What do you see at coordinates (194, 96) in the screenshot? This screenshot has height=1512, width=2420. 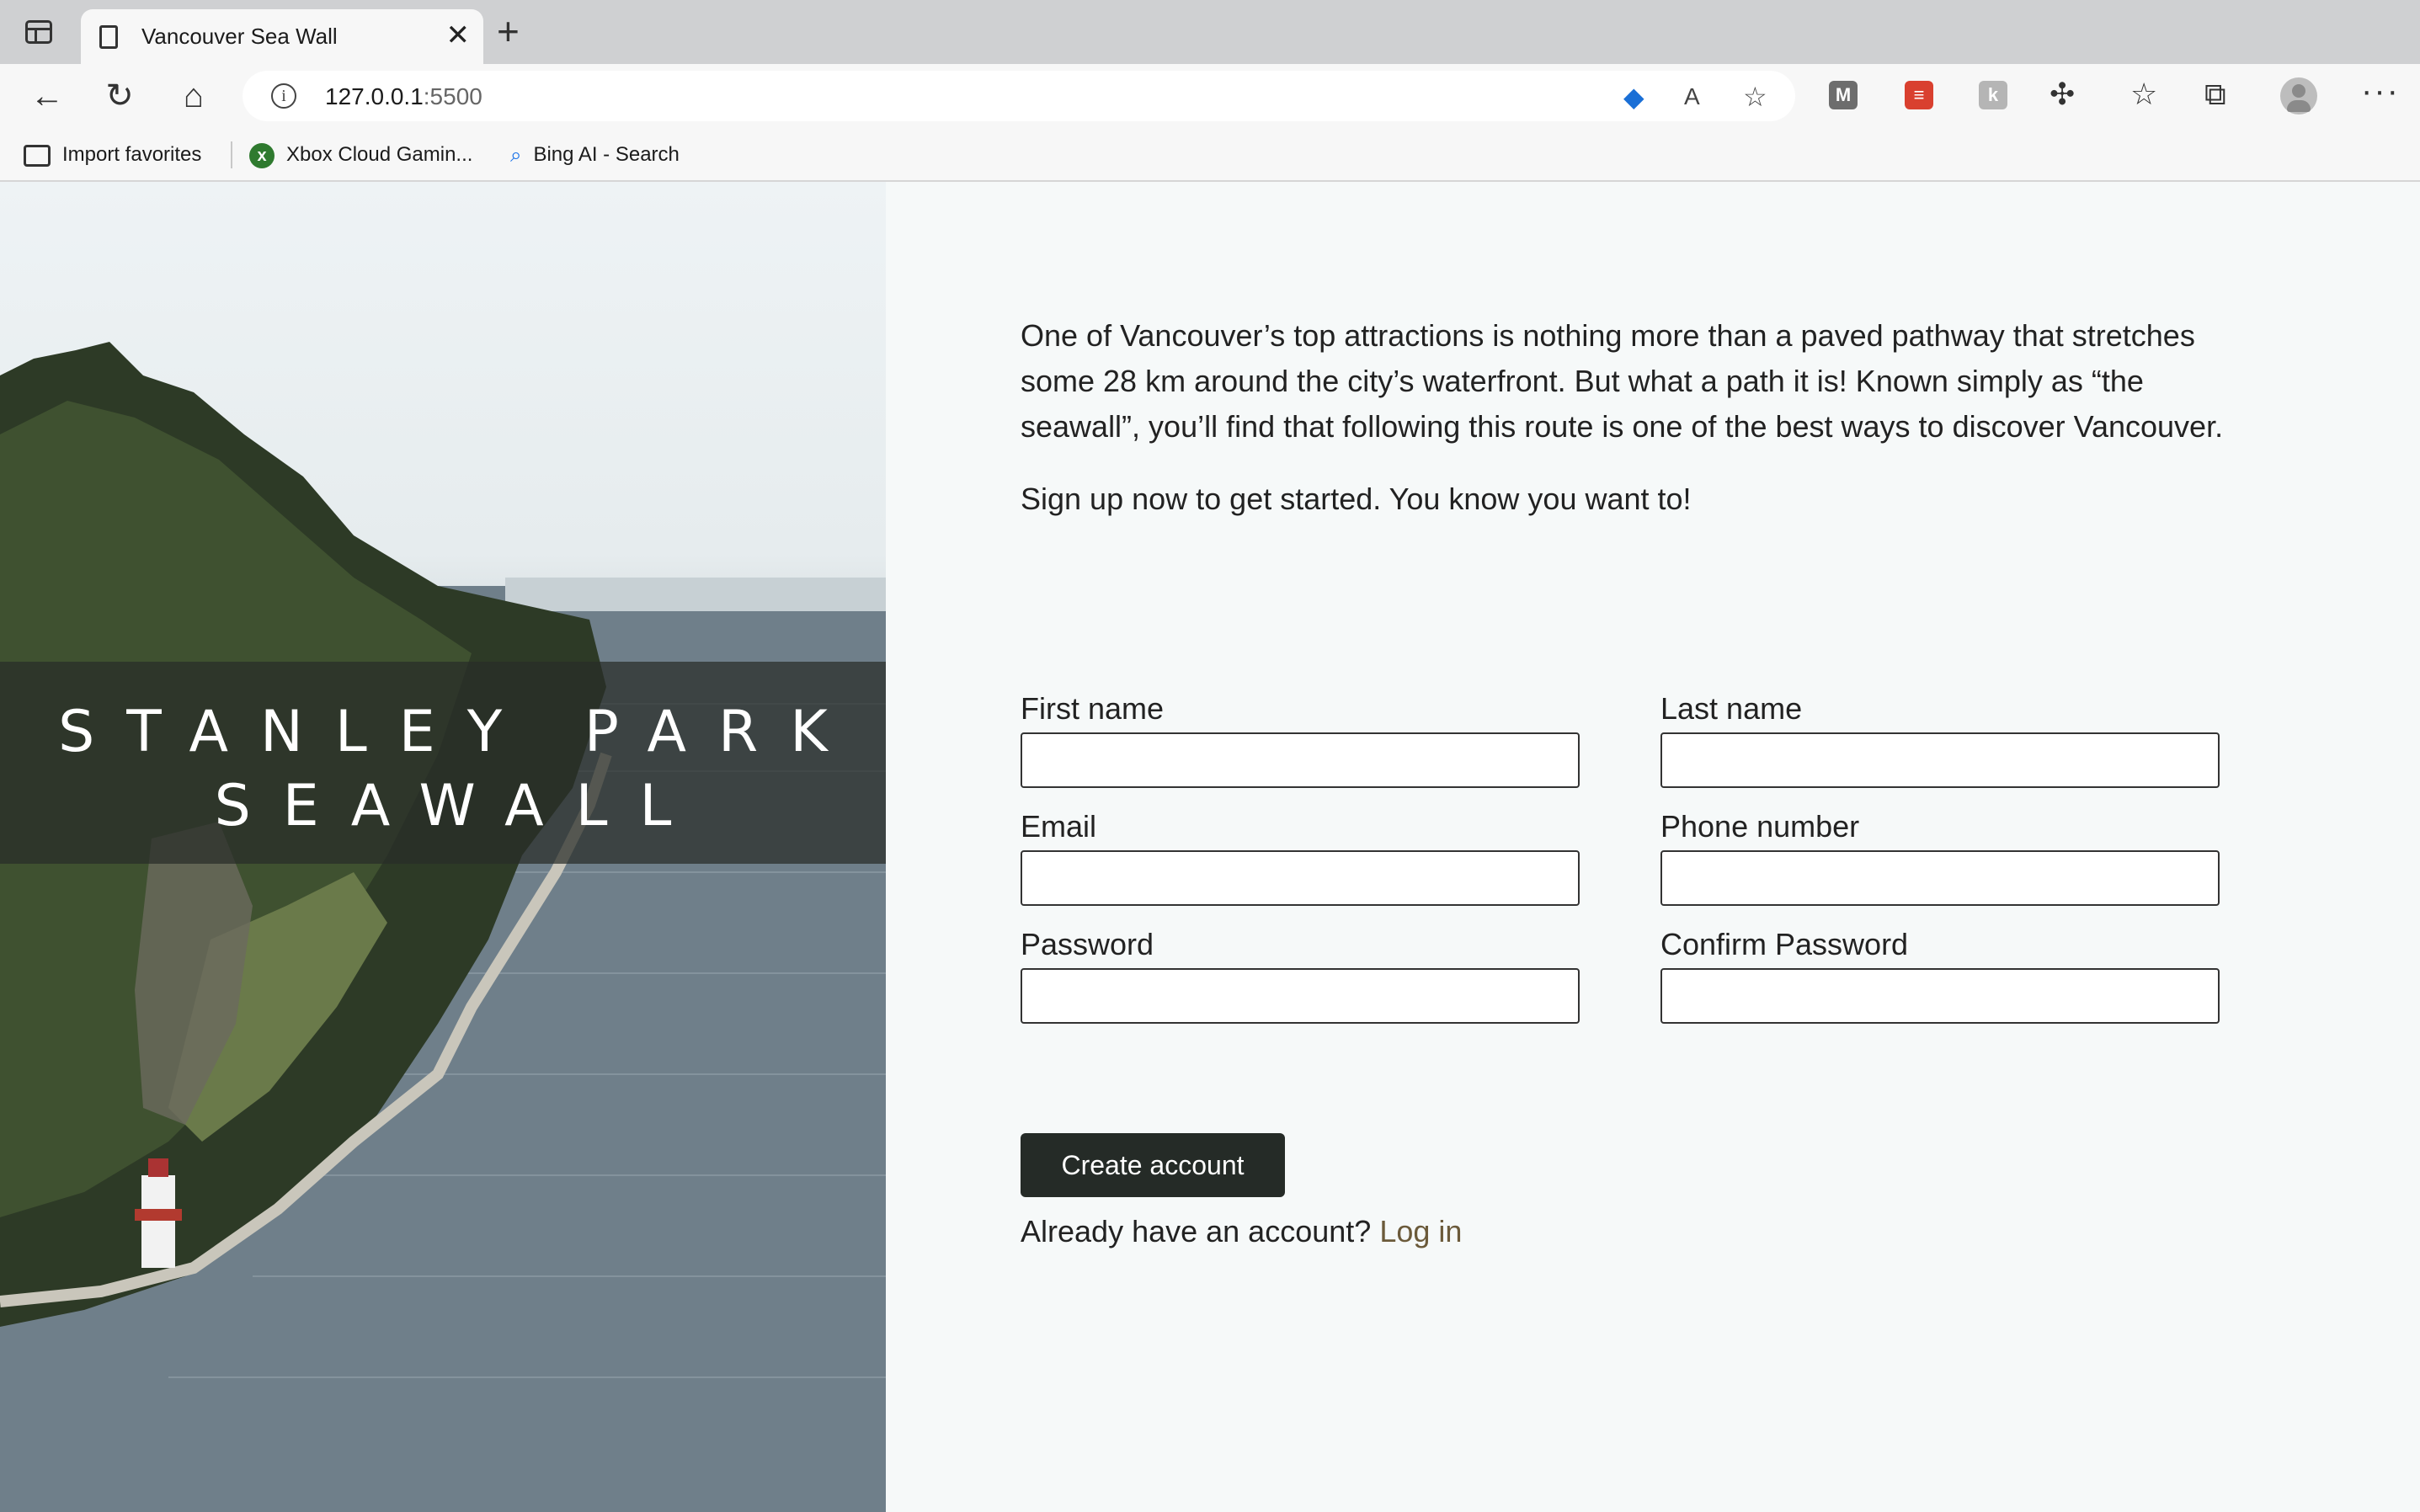 I see `home-icon: ⌂` at bounding box center [194, 96].